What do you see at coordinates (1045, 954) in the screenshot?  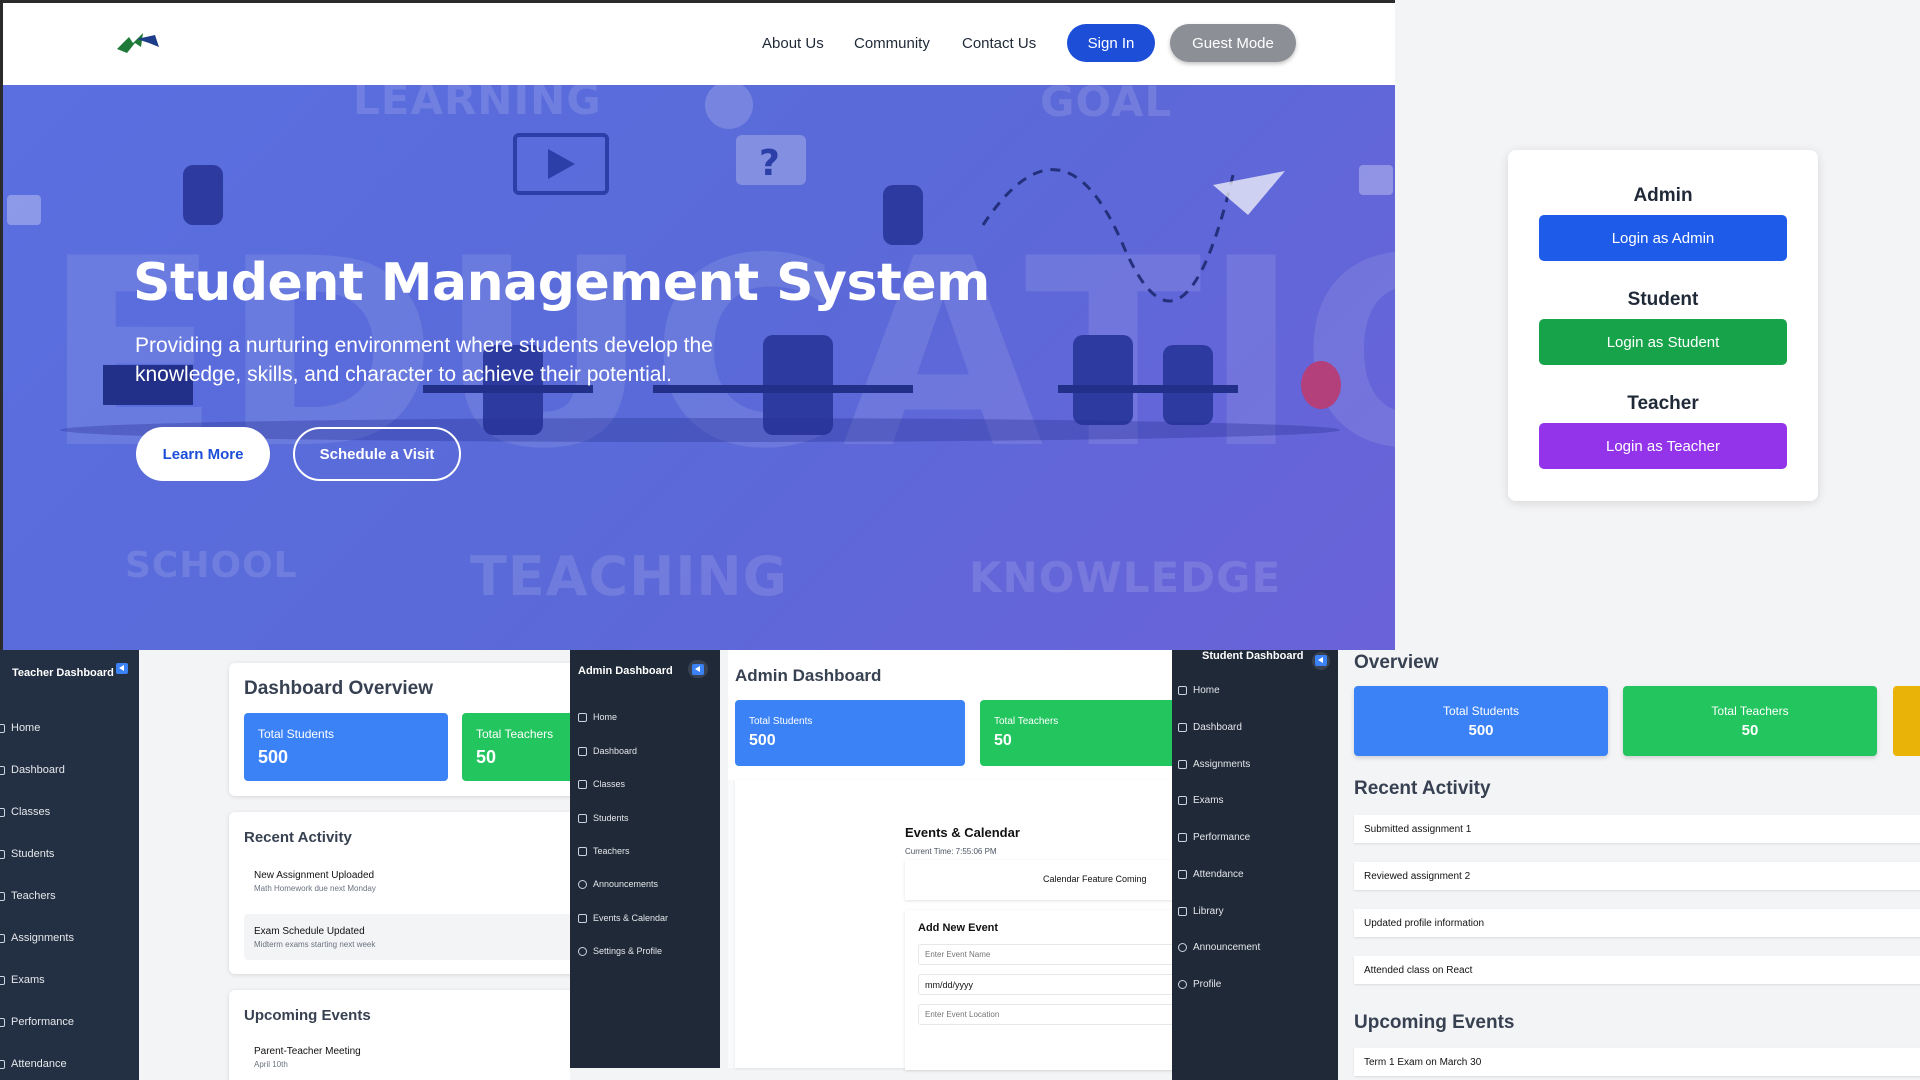 I see `event-name-input` at bounding box center [1045, 954].